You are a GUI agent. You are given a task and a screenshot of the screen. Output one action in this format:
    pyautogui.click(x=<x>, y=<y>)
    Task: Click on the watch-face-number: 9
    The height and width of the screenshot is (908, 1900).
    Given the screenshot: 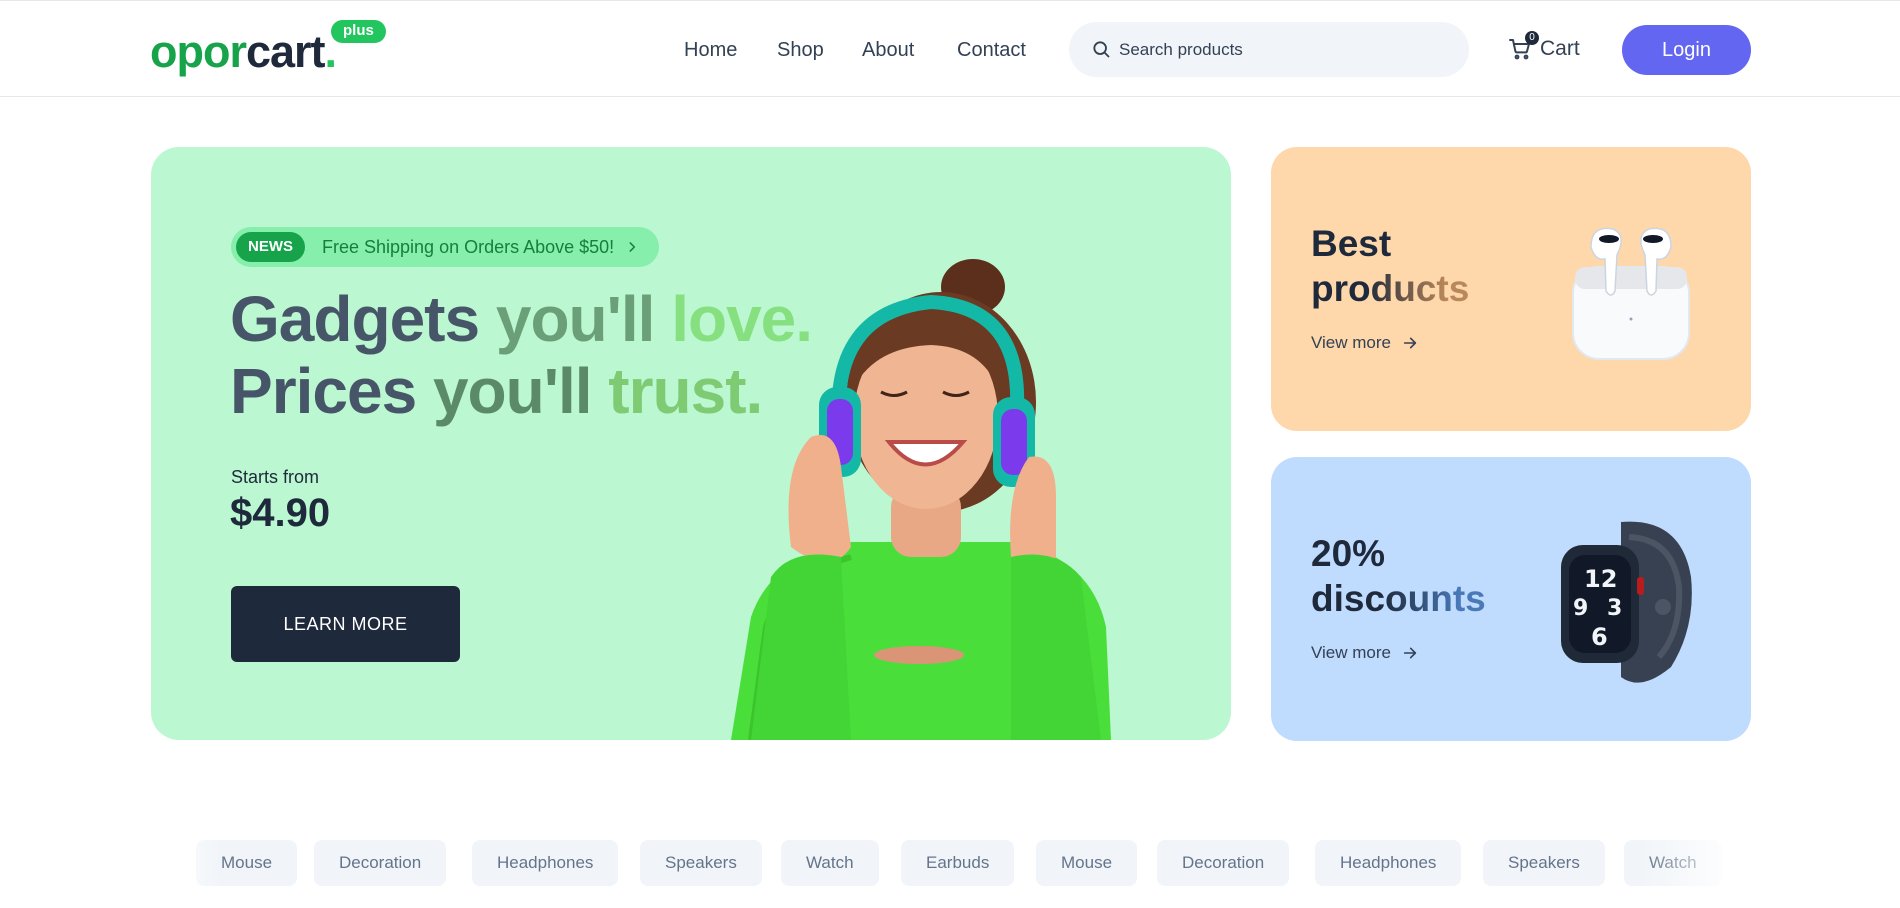 What is the action you would take?
    pyautogui.click(x=1580, y=608)
    